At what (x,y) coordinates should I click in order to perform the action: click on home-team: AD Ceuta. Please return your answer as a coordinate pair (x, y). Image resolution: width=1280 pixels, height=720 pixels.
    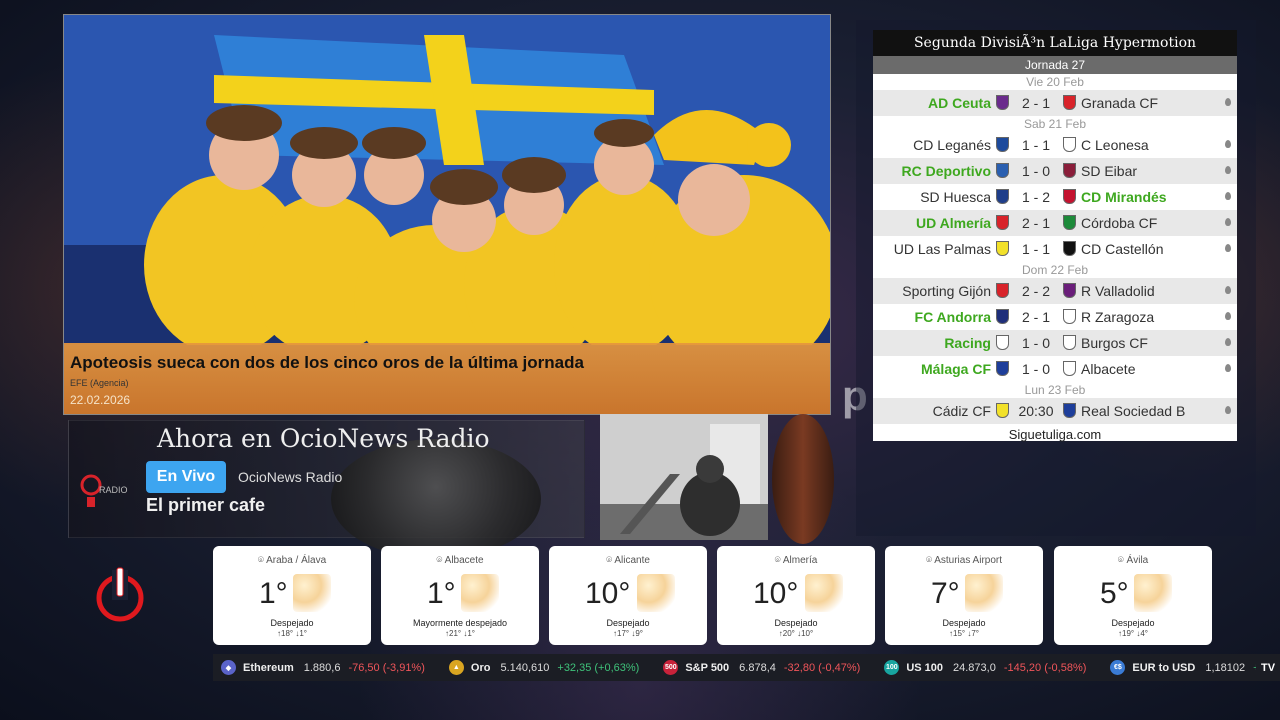
    Looking at the image, I should click on (941, 103).